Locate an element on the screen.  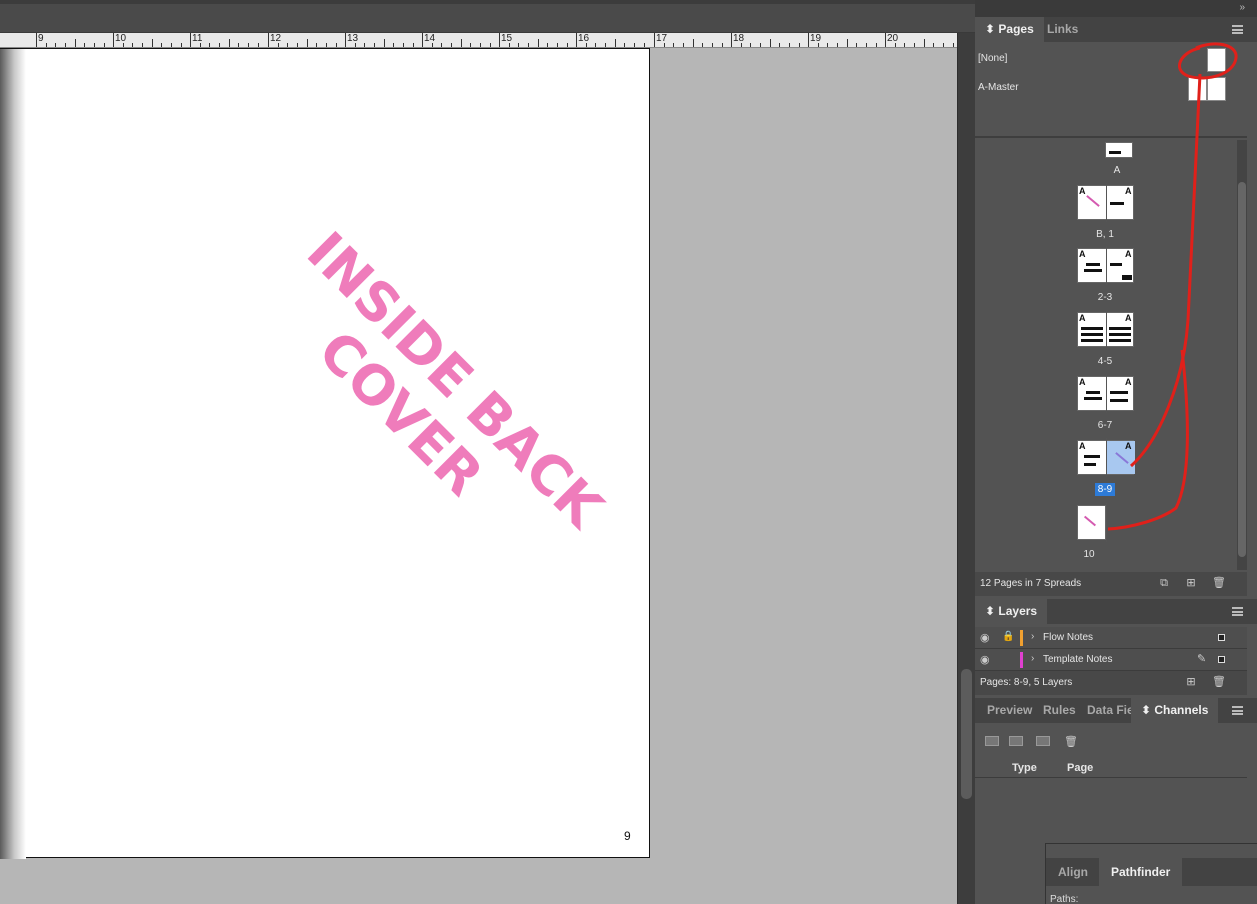
lock-icon: 🔒 is located at coordinates (1008, 636).